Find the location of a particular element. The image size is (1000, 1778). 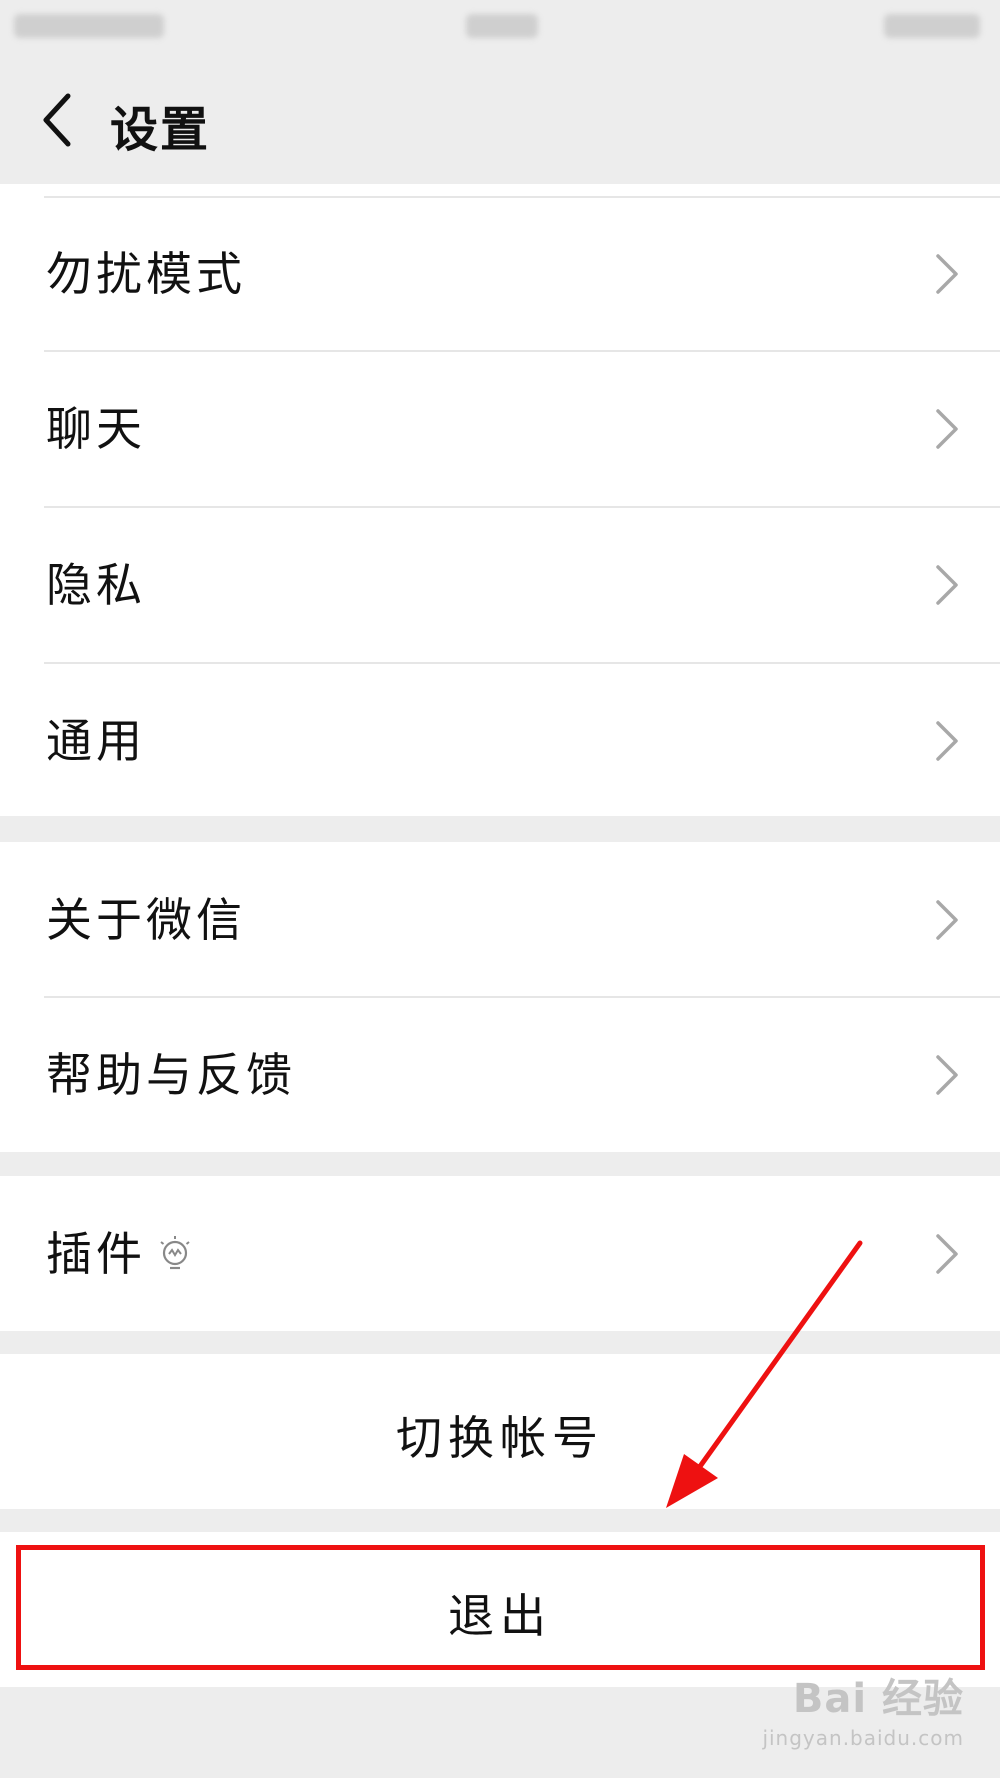

settings-group-plugins: 插件 is located at coordinates (500, 1253).